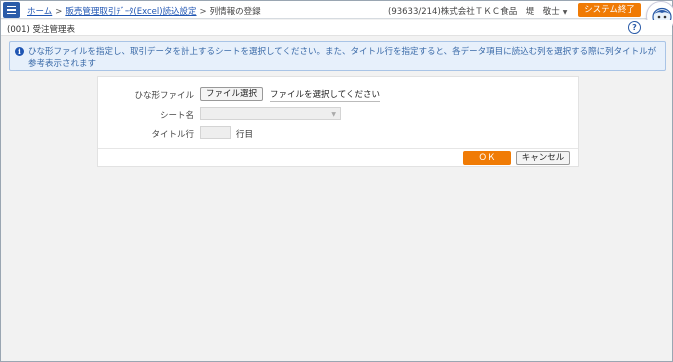 The height and width of the screenshot is (362, 673). What do you see at coordinates (333, 114) in the screenshot?
I see `chevron-down-icon: ▼` at bounding box center [333, 114].